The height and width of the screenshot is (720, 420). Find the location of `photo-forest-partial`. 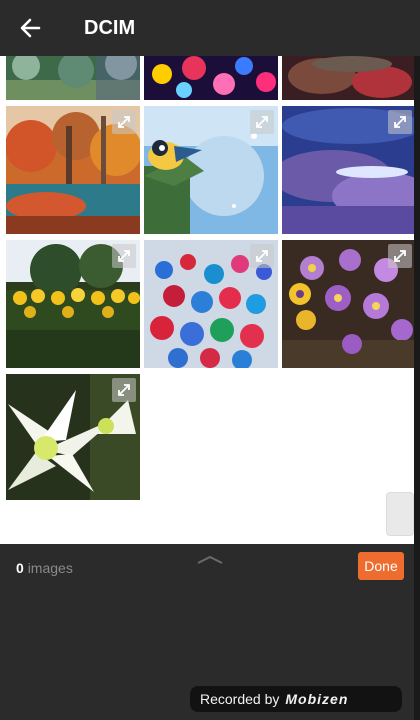

photo-forest-partial is located at coordinates (73, 78).